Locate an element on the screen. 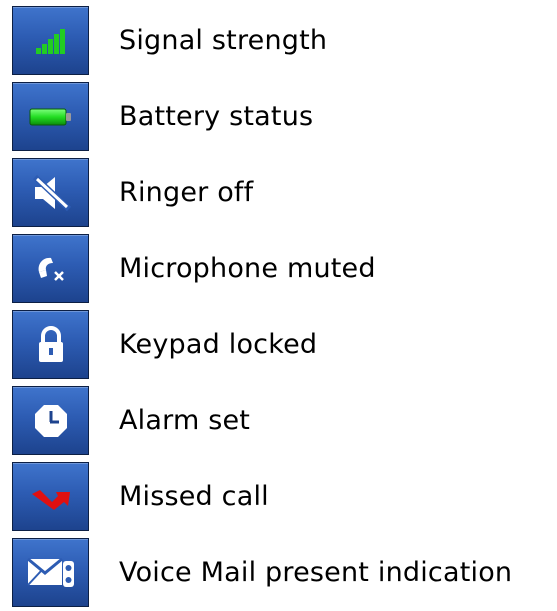 The image size is (557, 611). legend-row-voice-mail: Voice Mail present indication is located at coordinates (278, 573).